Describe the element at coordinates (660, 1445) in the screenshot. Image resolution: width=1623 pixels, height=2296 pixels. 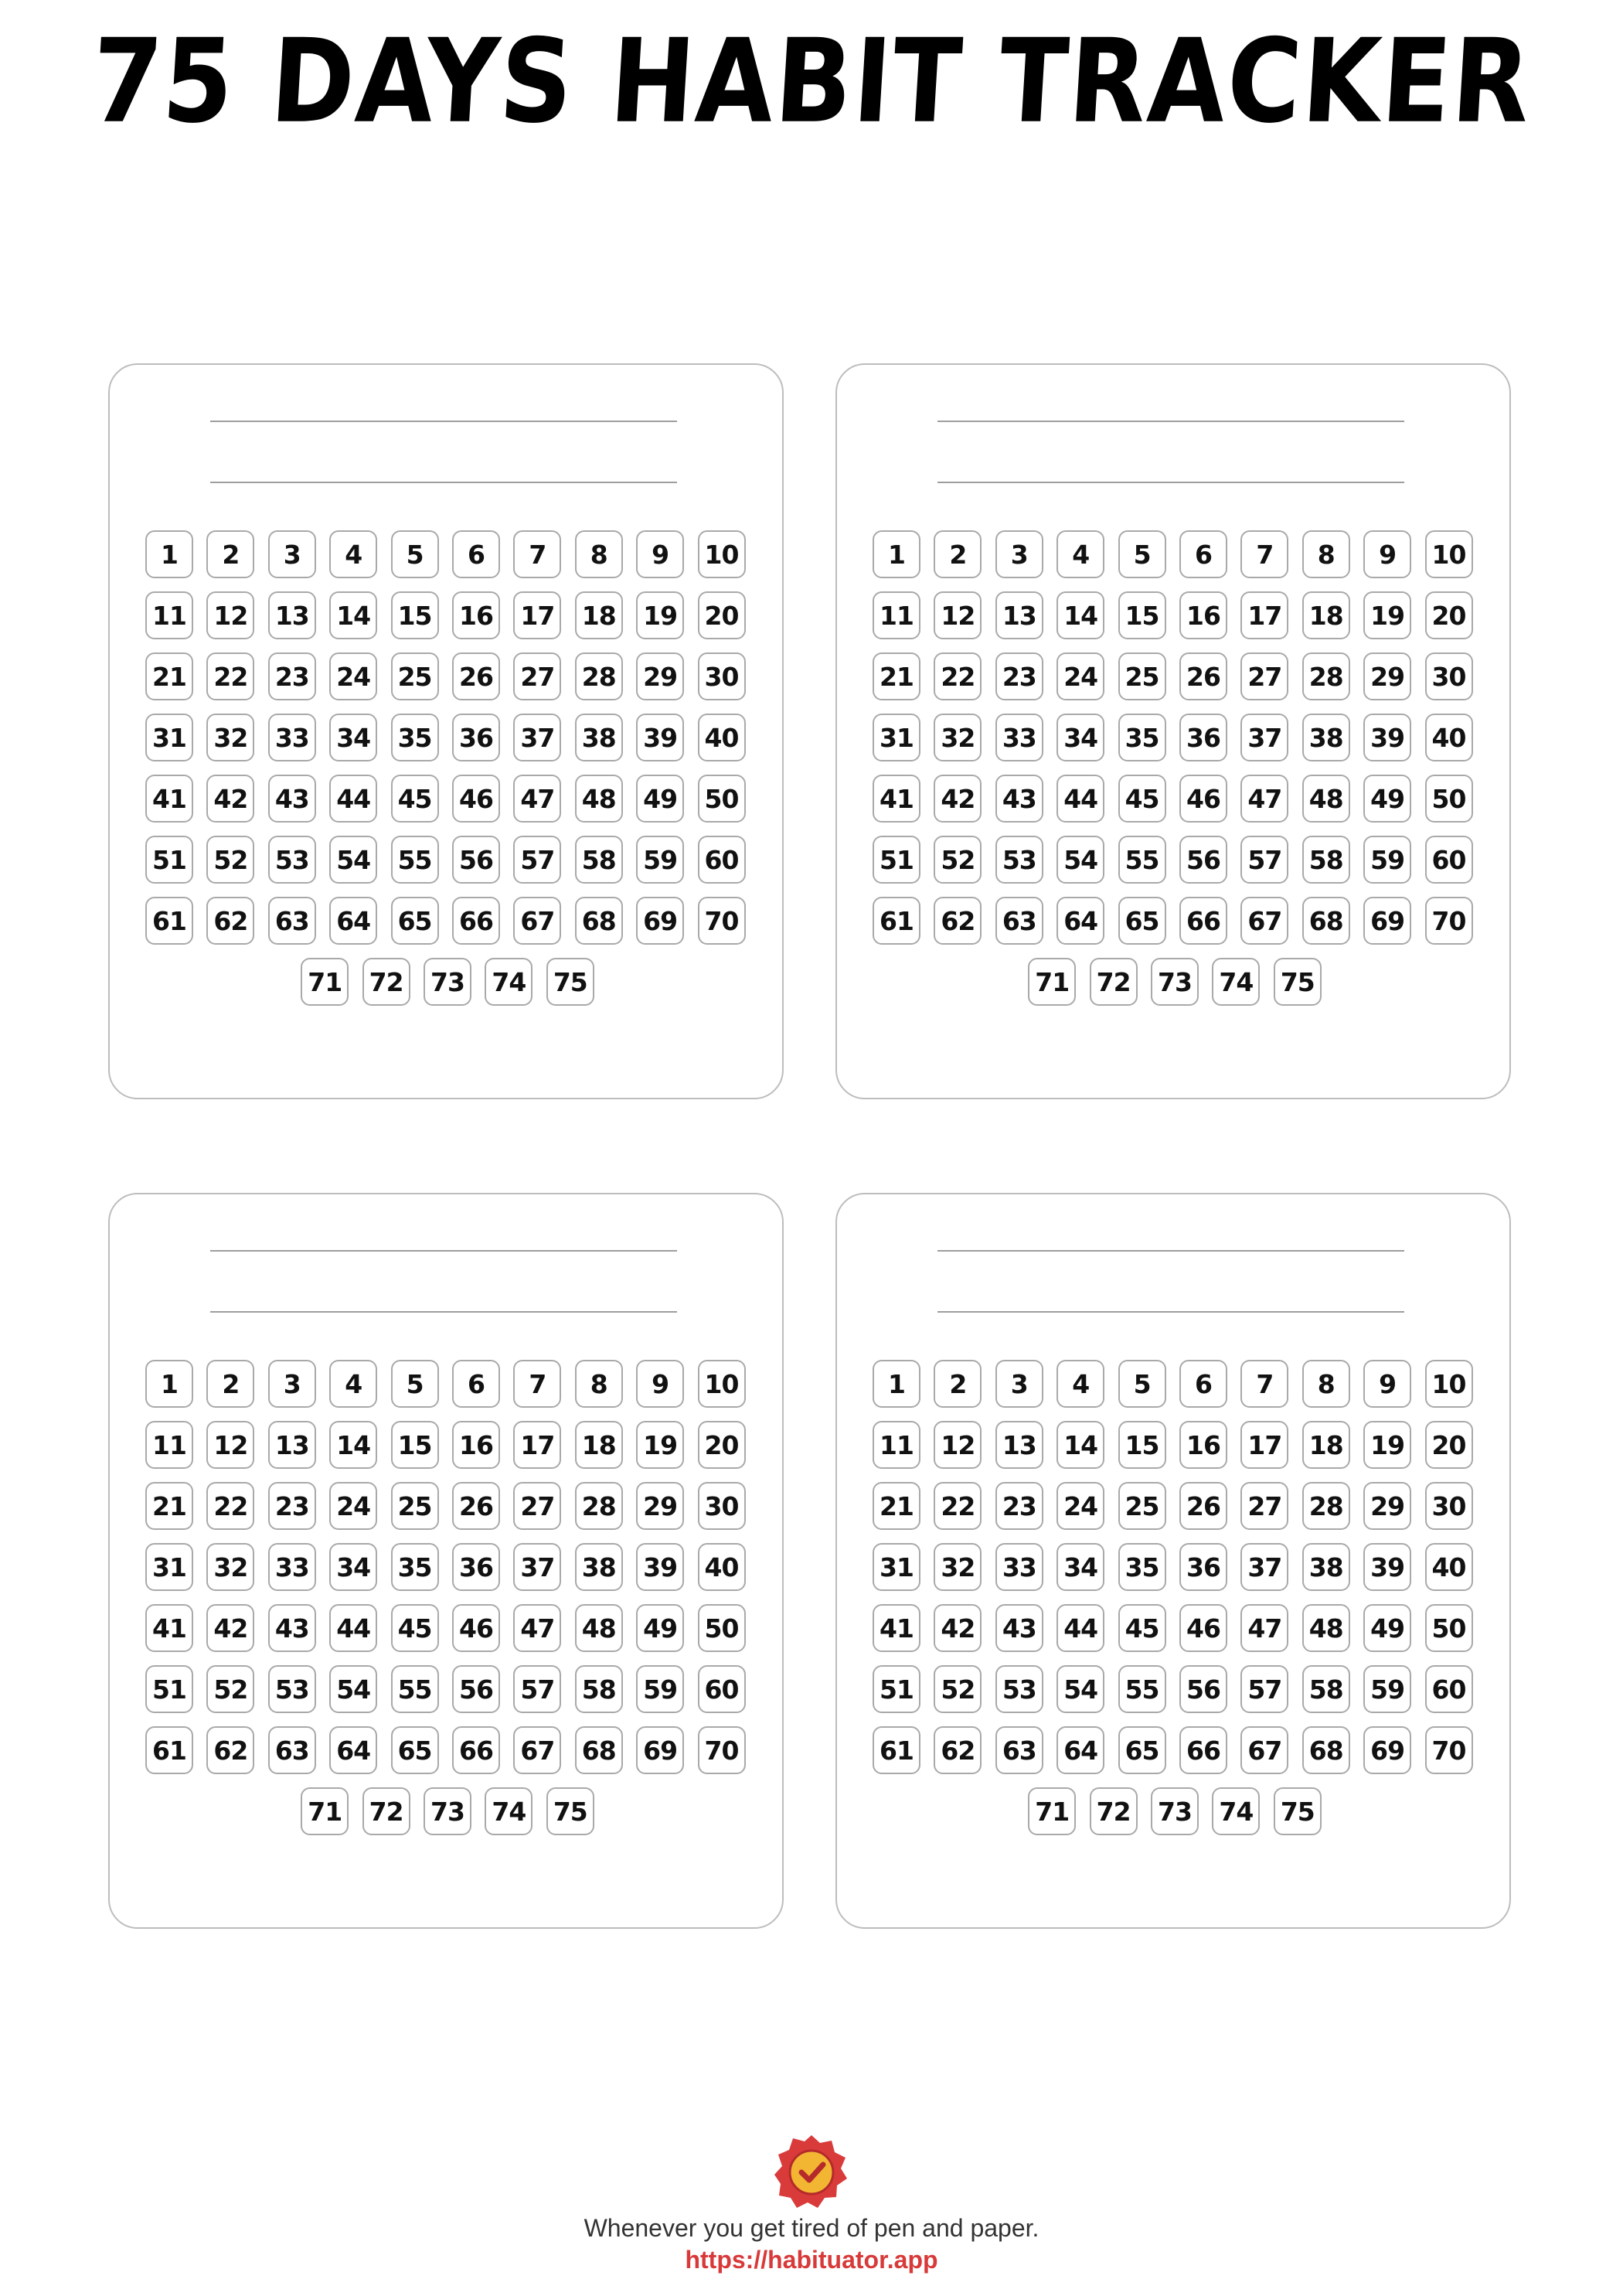
I see `day-checkbox: 19` at that location.